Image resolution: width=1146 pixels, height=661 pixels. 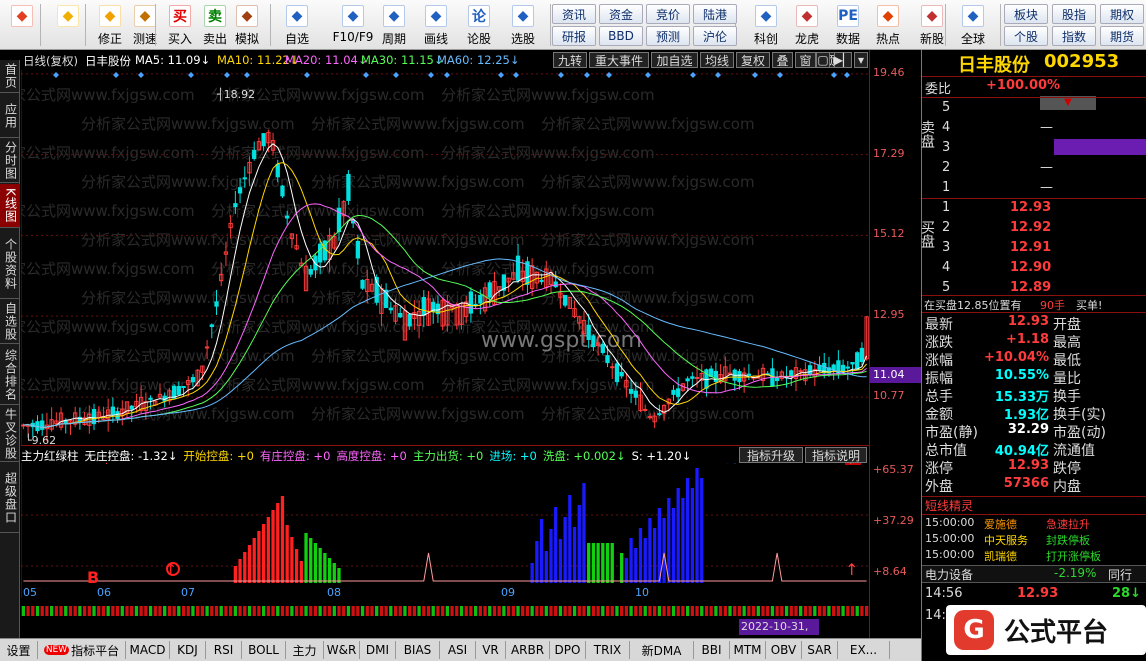 What do you see at coordinates (1026, 36) in the screenshot?
I see `toolbar-market-button: 个股` at bounding box center [1026, 36].